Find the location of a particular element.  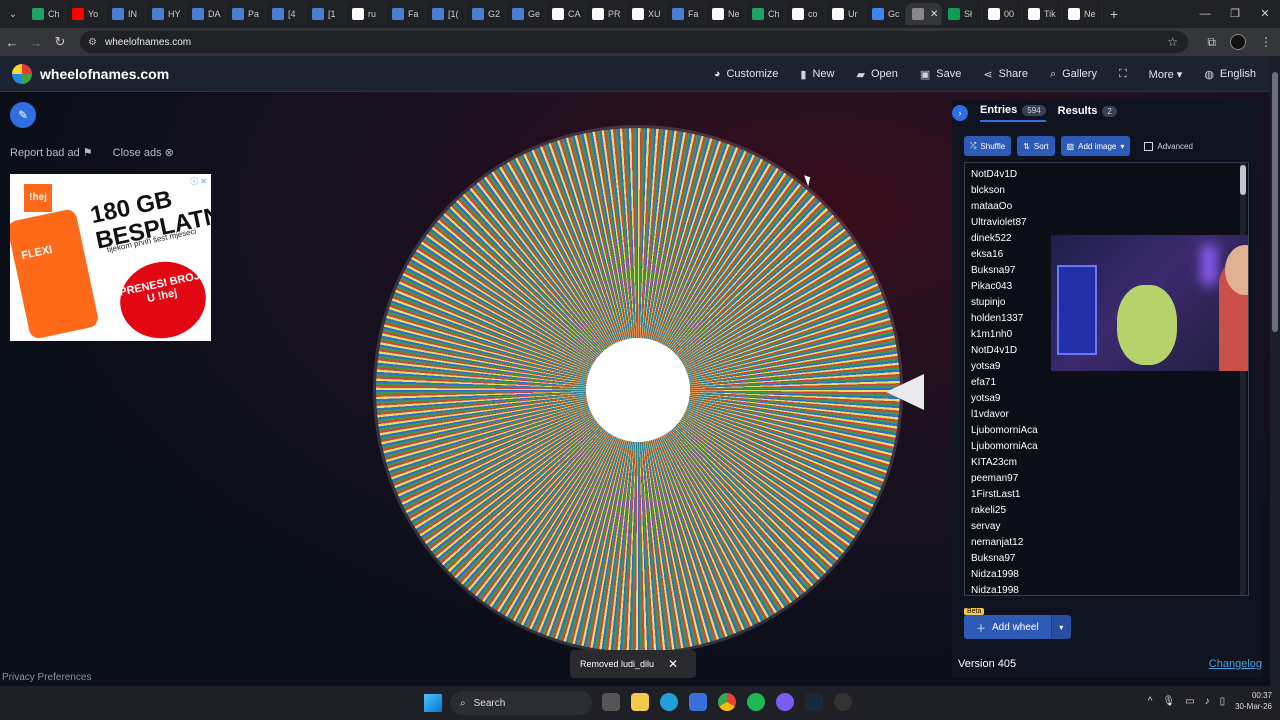

browser-tab: IN is located at coordinates (126, 14).